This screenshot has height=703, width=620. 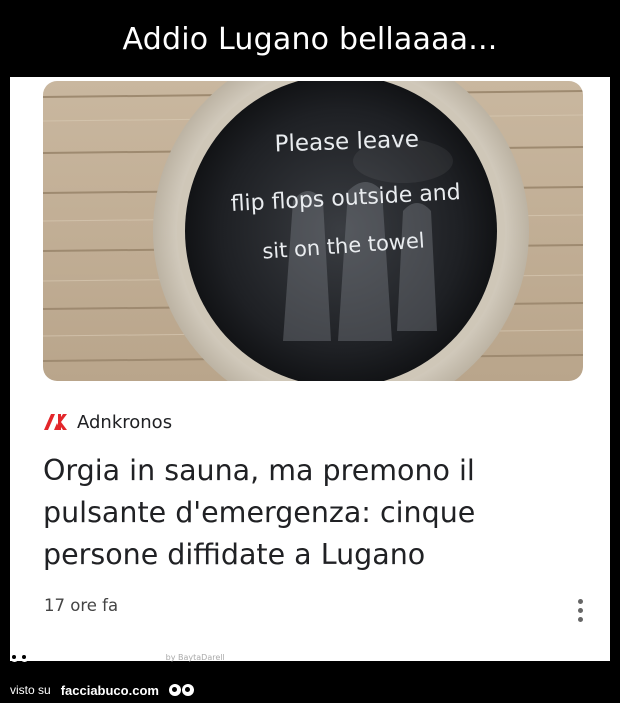 What do you see at coordinates (110, 690) in the screenshot?
I see `footer-site-link: facciabuco.com` at bounding box center [110, 690].